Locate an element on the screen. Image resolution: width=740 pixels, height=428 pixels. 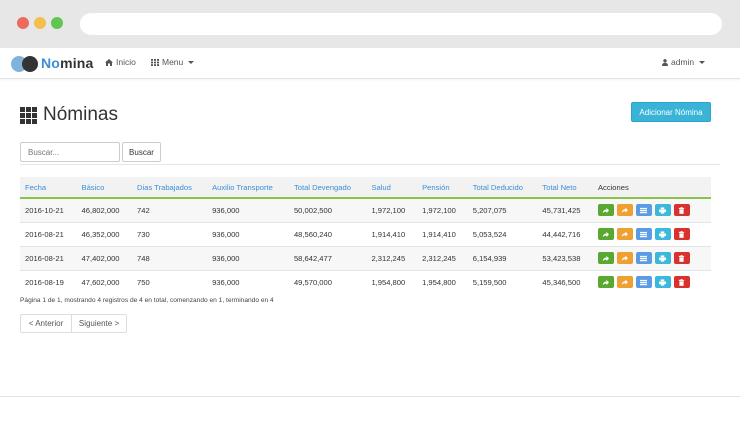
column-header-salud: Salud is located at coordinates (392, 188).